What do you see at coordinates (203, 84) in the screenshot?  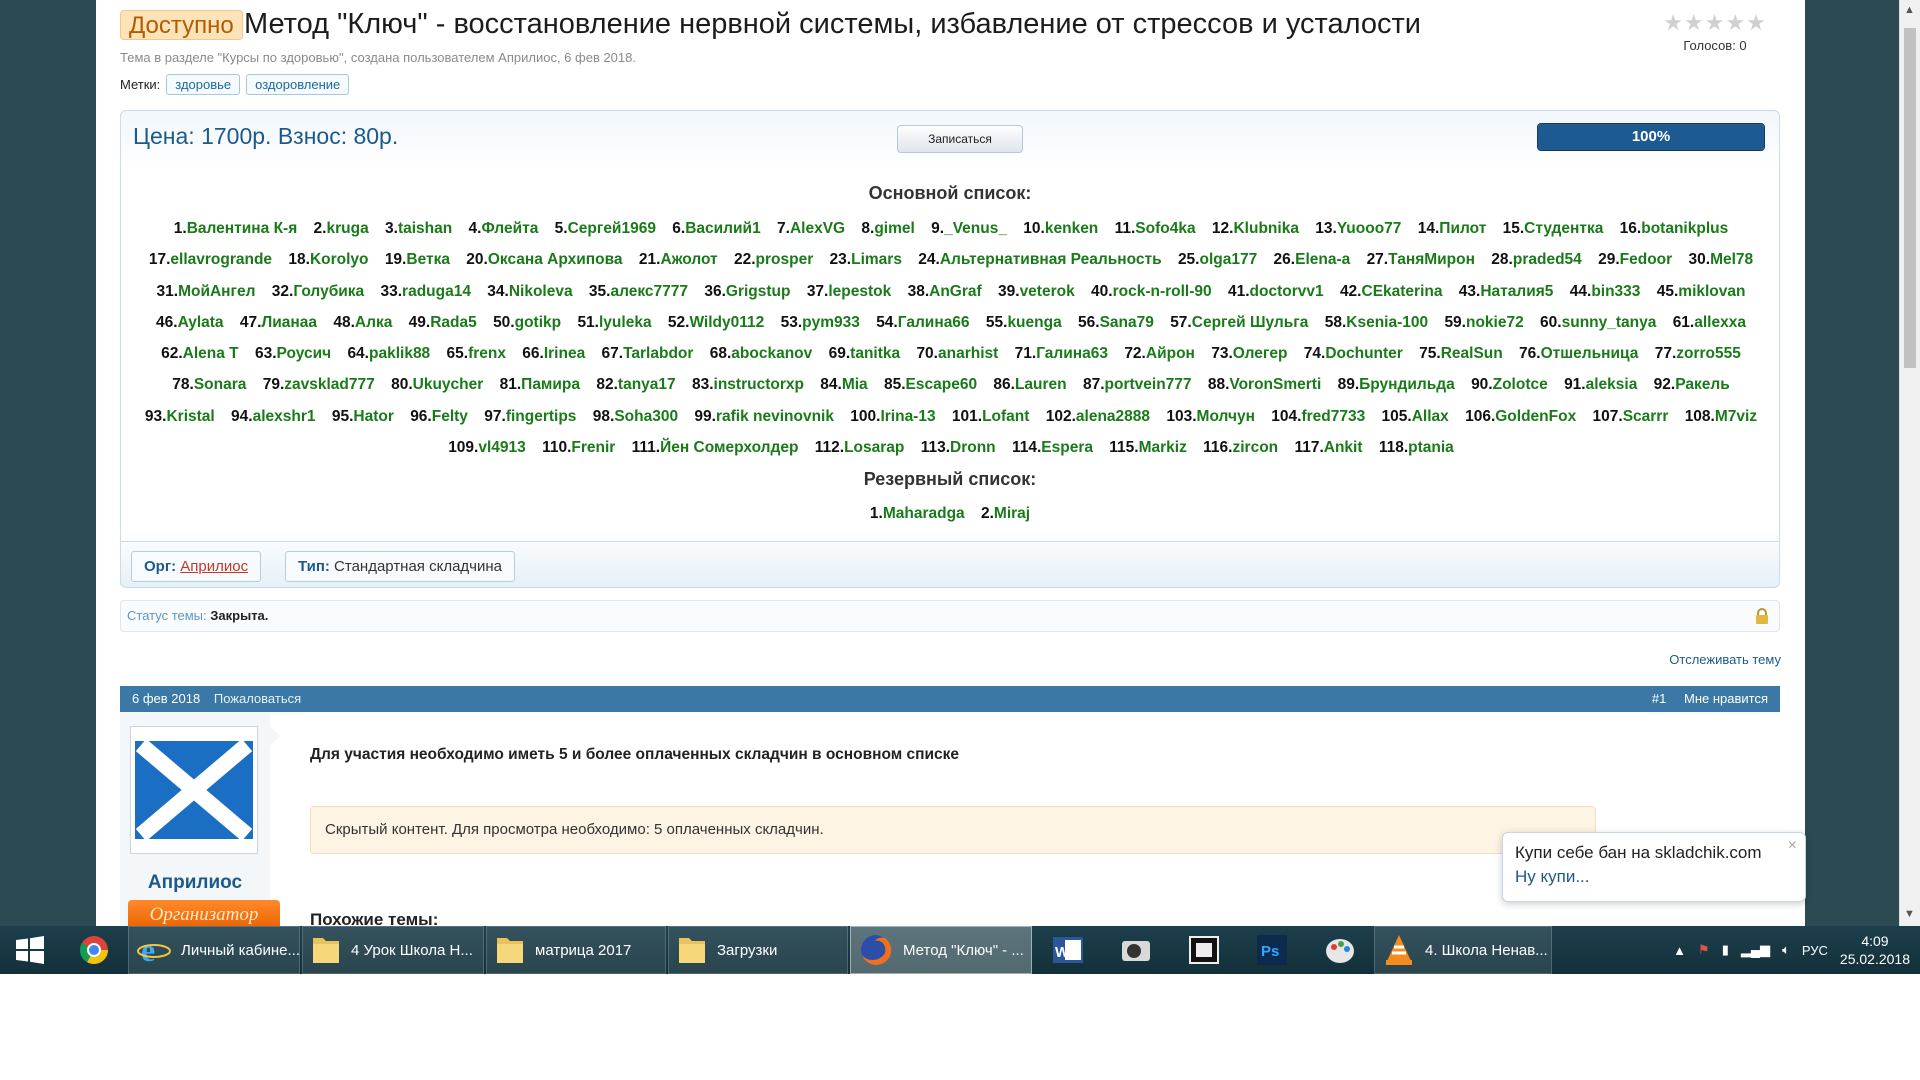 I see `tag-health: здоровье` at bounding box center [203, 84].